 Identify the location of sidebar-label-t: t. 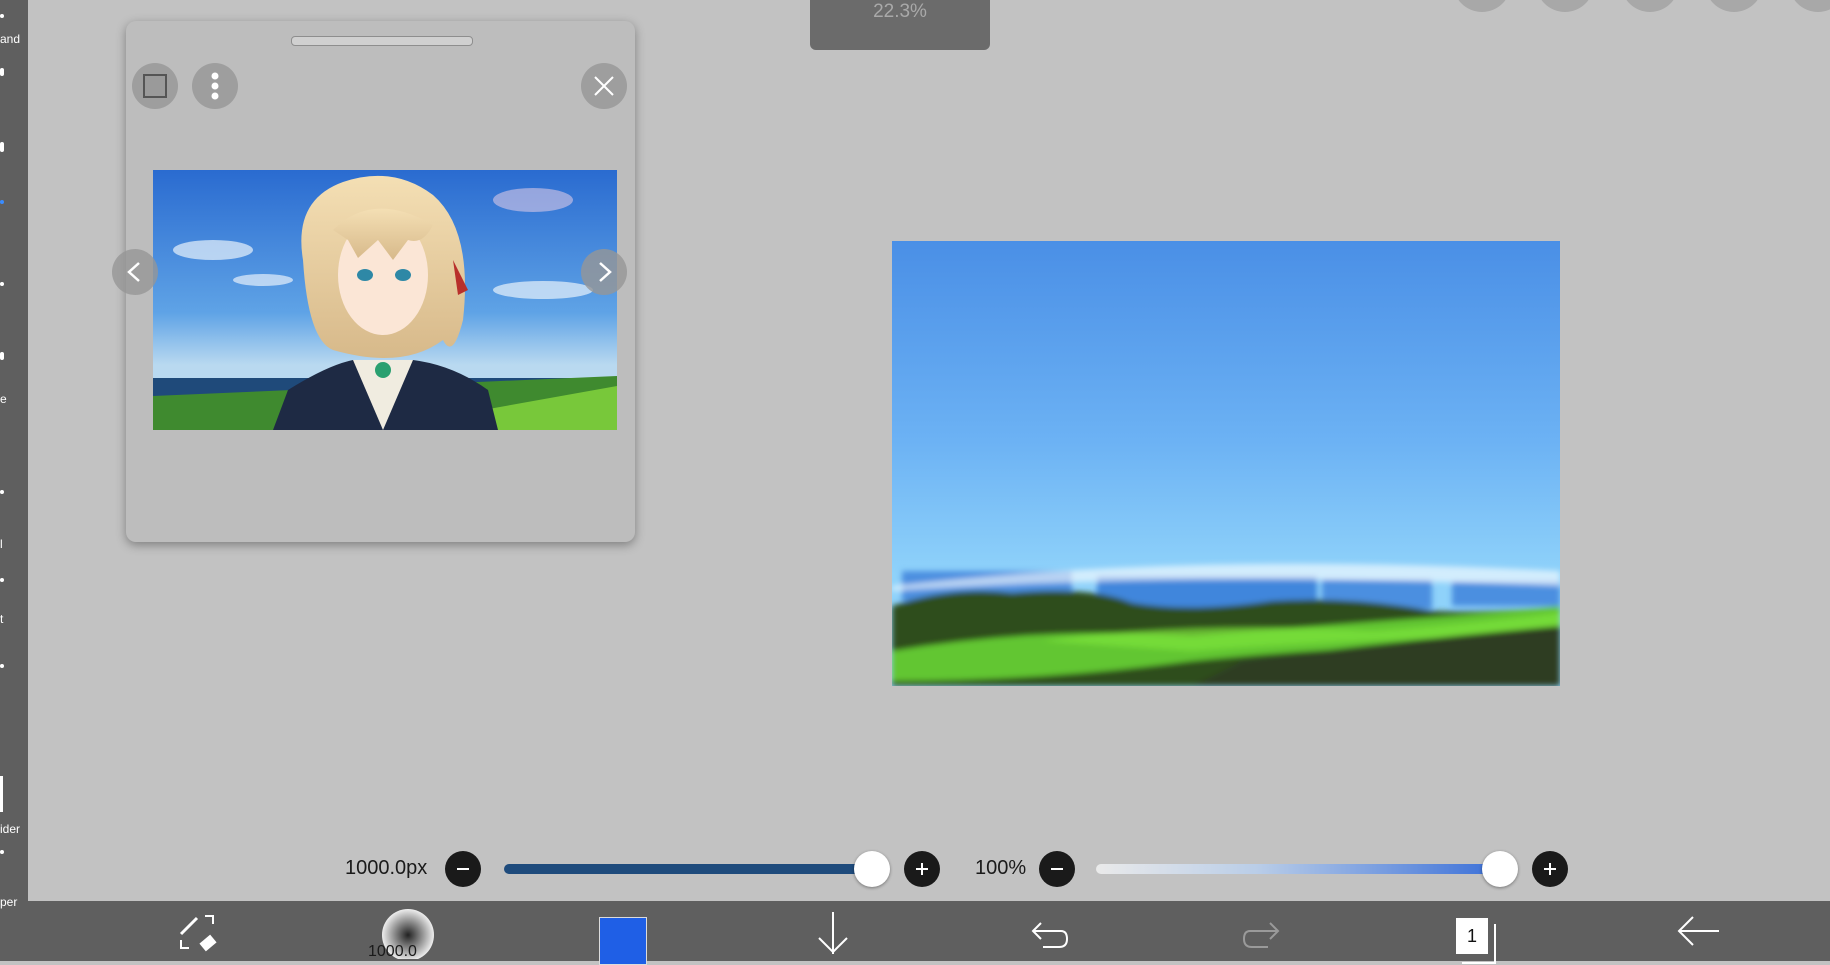
(1, 619).